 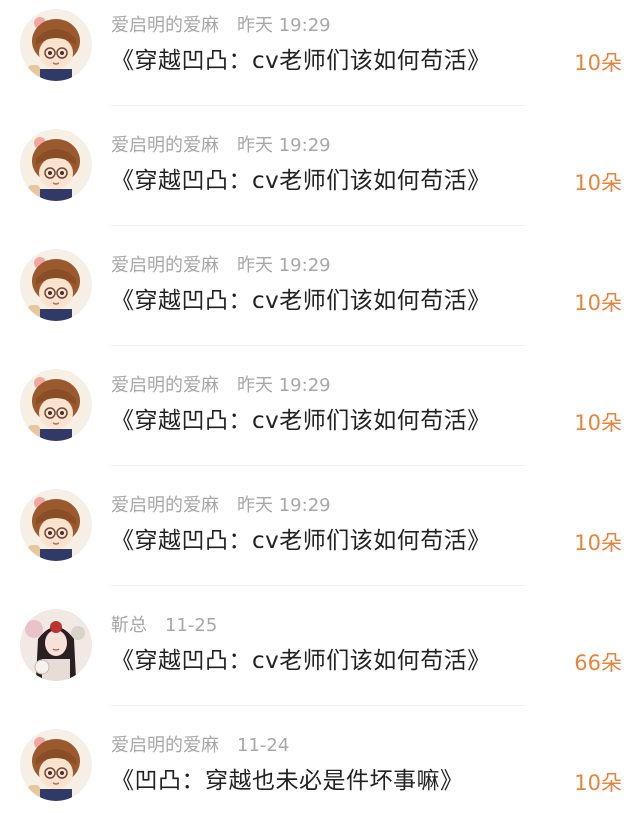 I want to click on username: 靳总, so click(x=129, y=625).